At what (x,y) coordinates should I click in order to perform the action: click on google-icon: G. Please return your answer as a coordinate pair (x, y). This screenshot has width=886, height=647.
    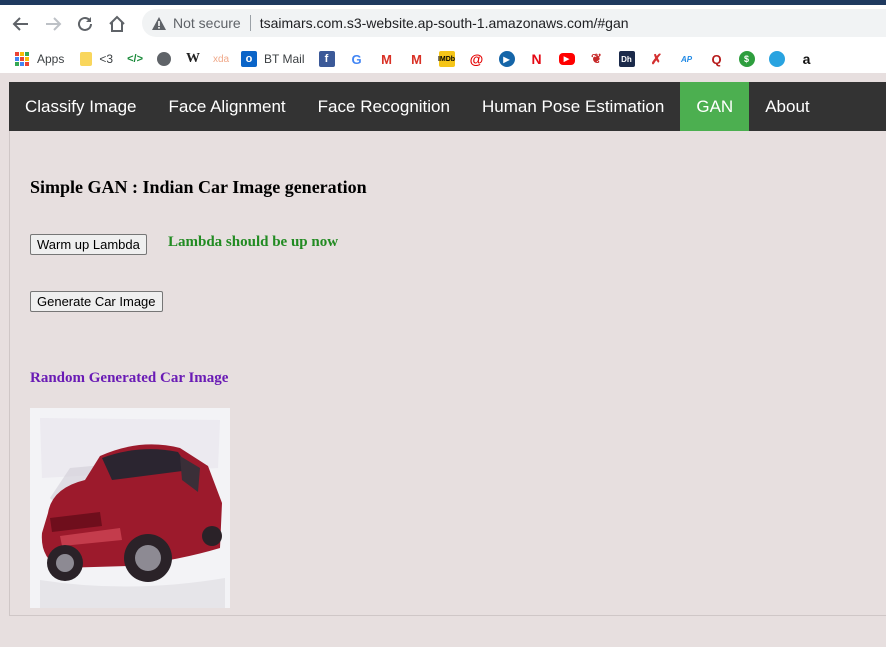
    Looking at the image, I should click on (356, 59).